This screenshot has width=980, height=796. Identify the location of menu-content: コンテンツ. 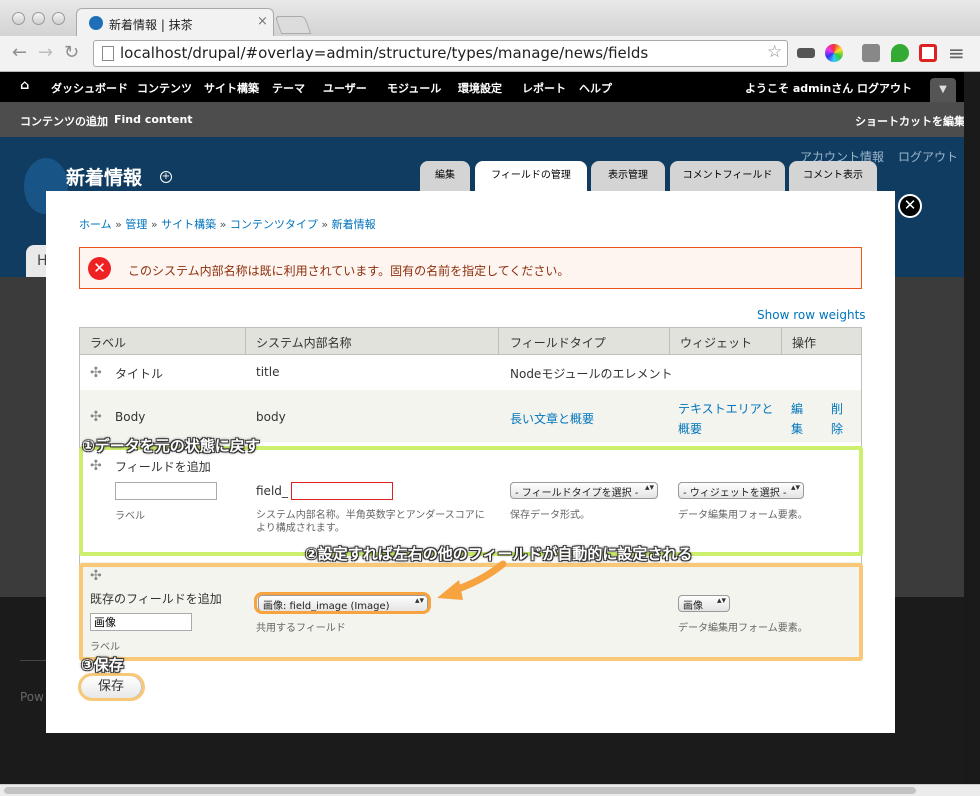
(164, 88).